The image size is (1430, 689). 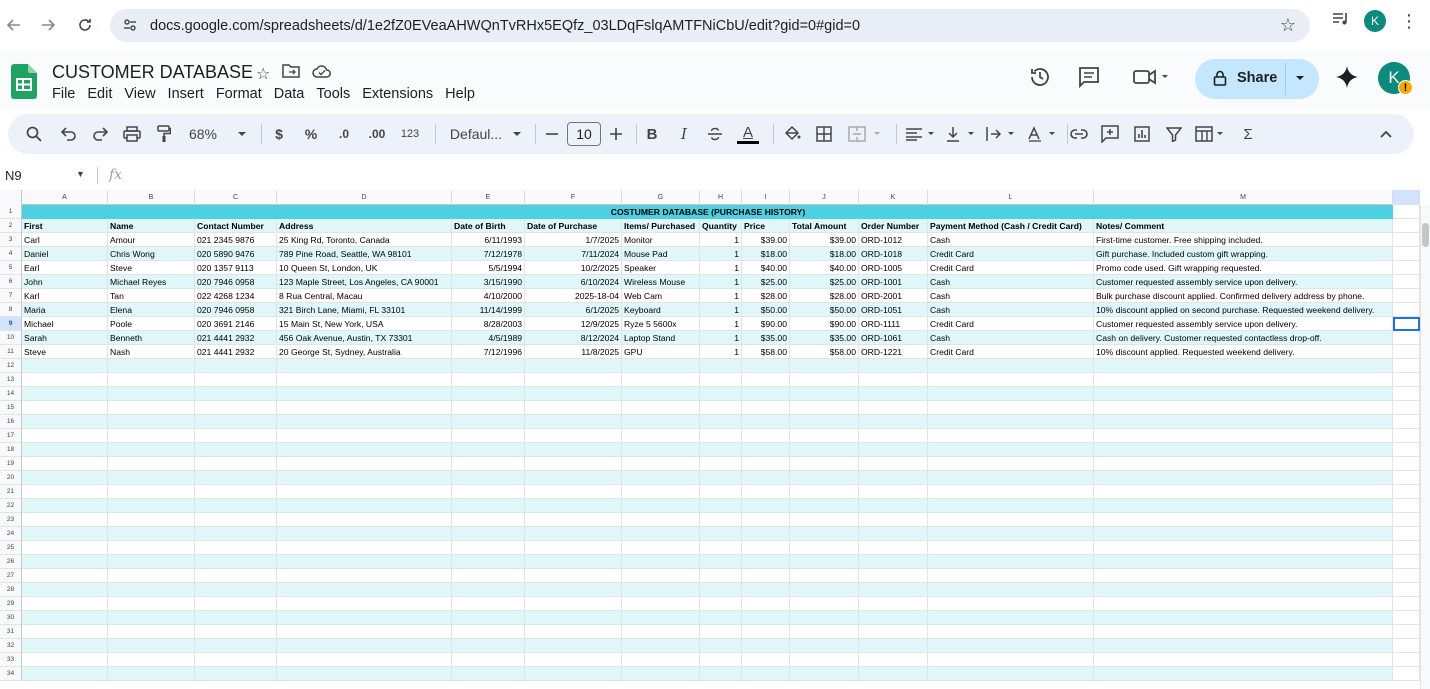 What do you see at coordinates (1011, 324) in the screenshot?
I see `grid-cell: Credit Card` at bounding box center [1011, 324].